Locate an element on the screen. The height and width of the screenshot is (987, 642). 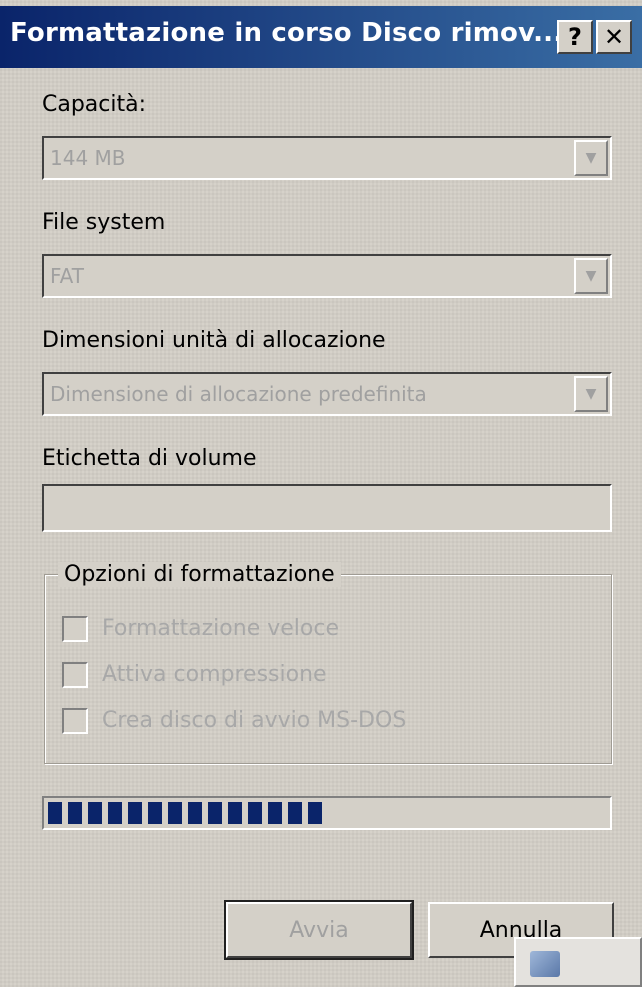
filesystem-dropdown-button: ▼ is located at coordinates (591, 276).